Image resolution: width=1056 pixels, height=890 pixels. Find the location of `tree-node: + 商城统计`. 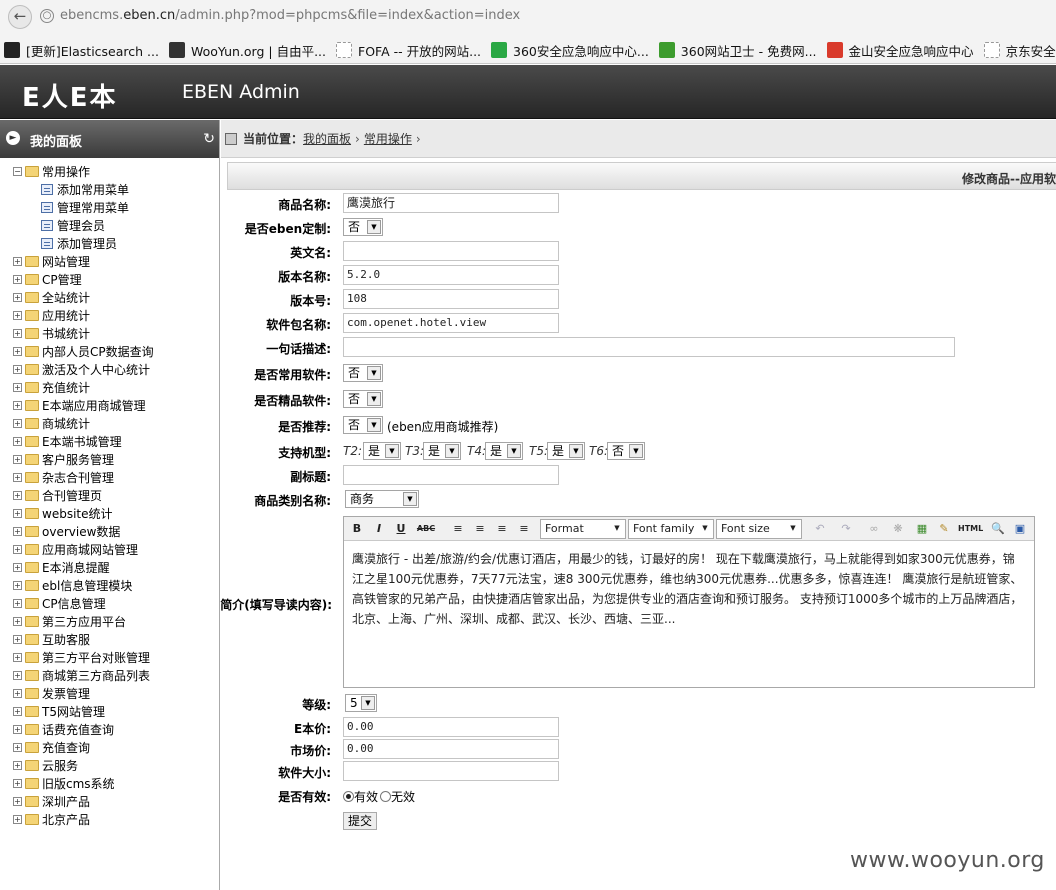

tree-node: + 商城统计 is located at coordinates (109, 423).